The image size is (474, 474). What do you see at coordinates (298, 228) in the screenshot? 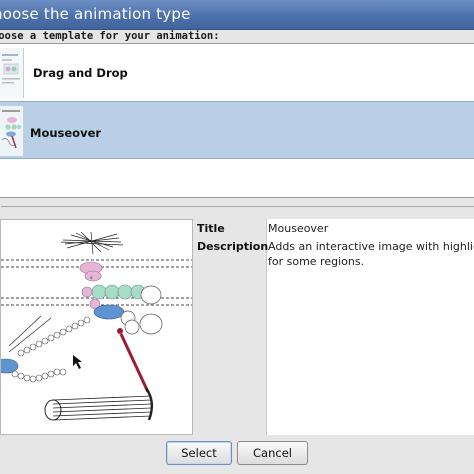
I see `title-value: Mouseover` at bounding box center [298, 228].